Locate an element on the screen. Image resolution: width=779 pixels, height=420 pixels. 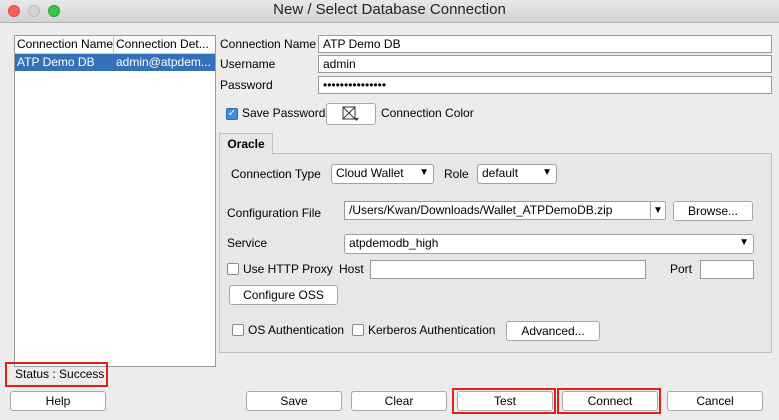
use-http-proxy-checkbox is located at coordinates (233, 269).